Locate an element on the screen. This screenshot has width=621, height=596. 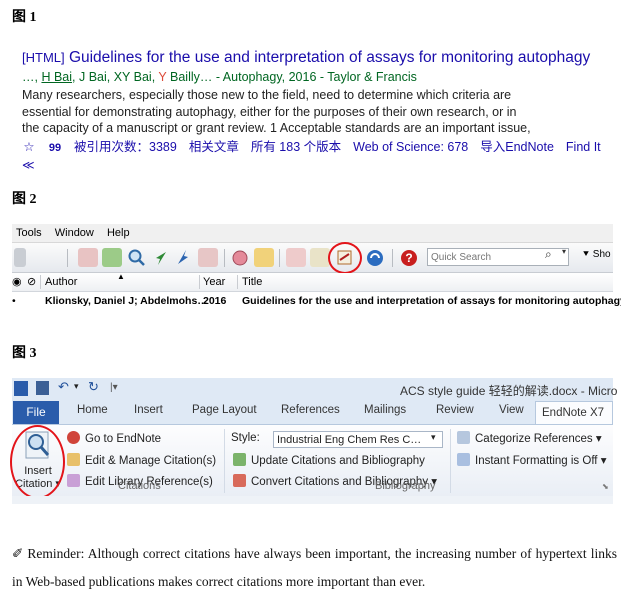
categorize-label: Categorize References is located at coordinates (534, 439).